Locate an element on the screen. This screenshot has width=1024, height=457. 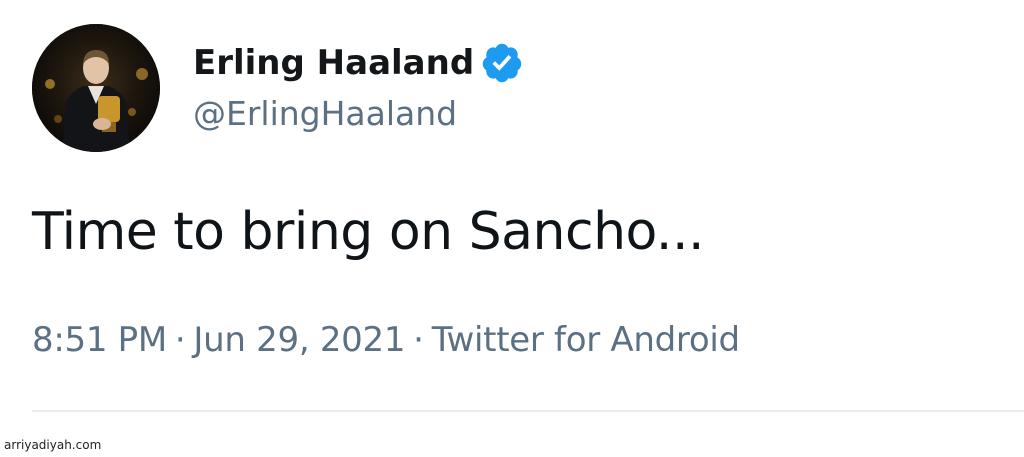
author-block: Erling Haaland @ErlingHaaland is located at coordinates (358, 85).